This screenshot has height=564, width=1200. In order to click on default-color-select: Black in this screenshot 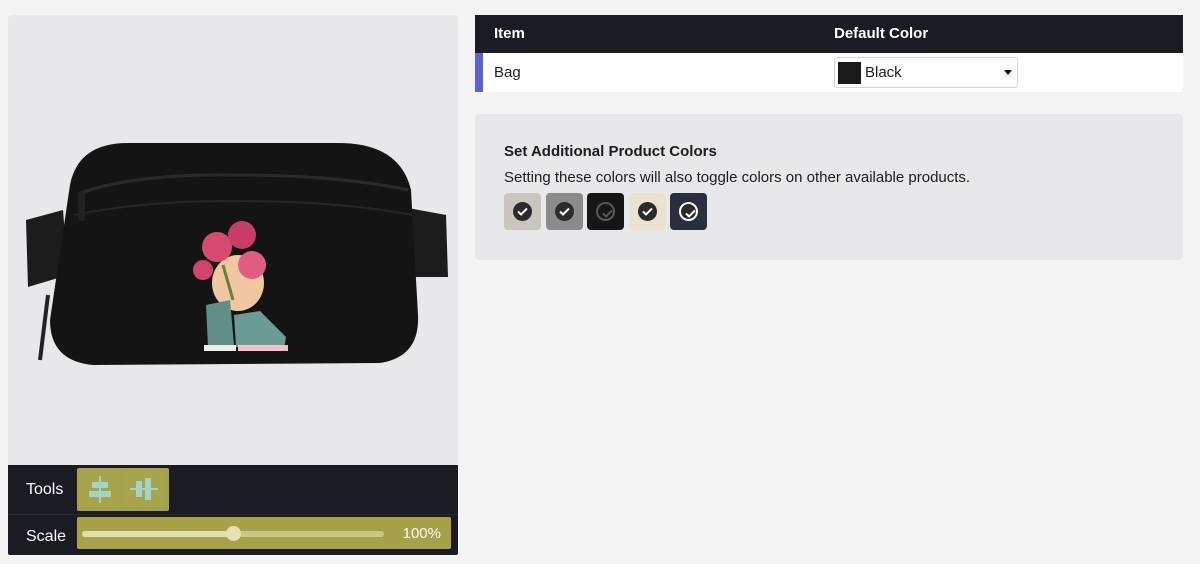, I will do `click(926, 72)`.